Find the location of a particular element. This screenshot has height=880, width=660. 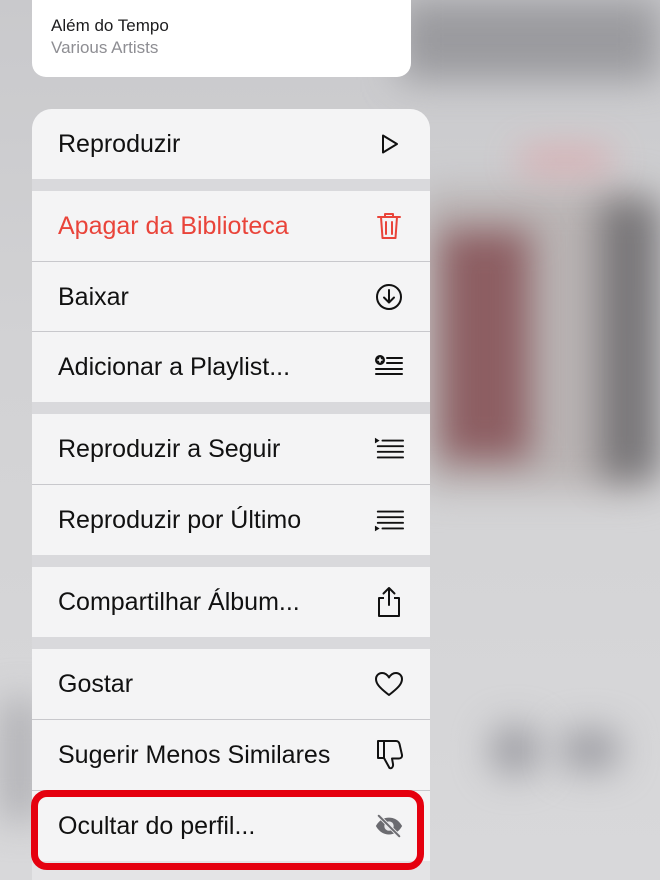

menu-item-play-last: Reproduzir por Último is located at coordinates (231, 520).